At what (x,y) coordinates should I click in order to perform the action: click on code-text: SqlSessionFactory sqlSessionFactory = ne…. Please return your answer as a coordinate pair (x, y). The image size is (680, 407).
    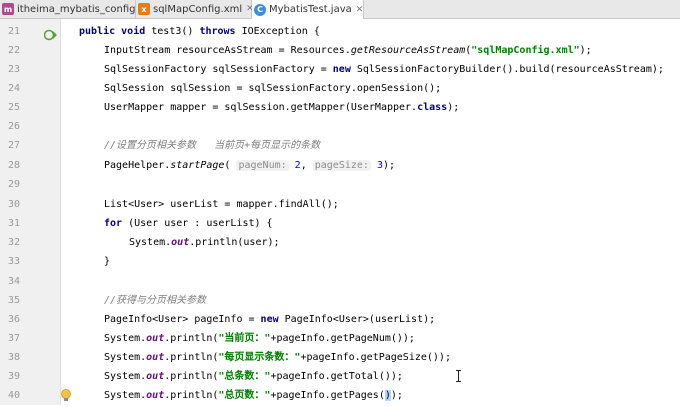
    Looking at the image, I should click on (384, 69).